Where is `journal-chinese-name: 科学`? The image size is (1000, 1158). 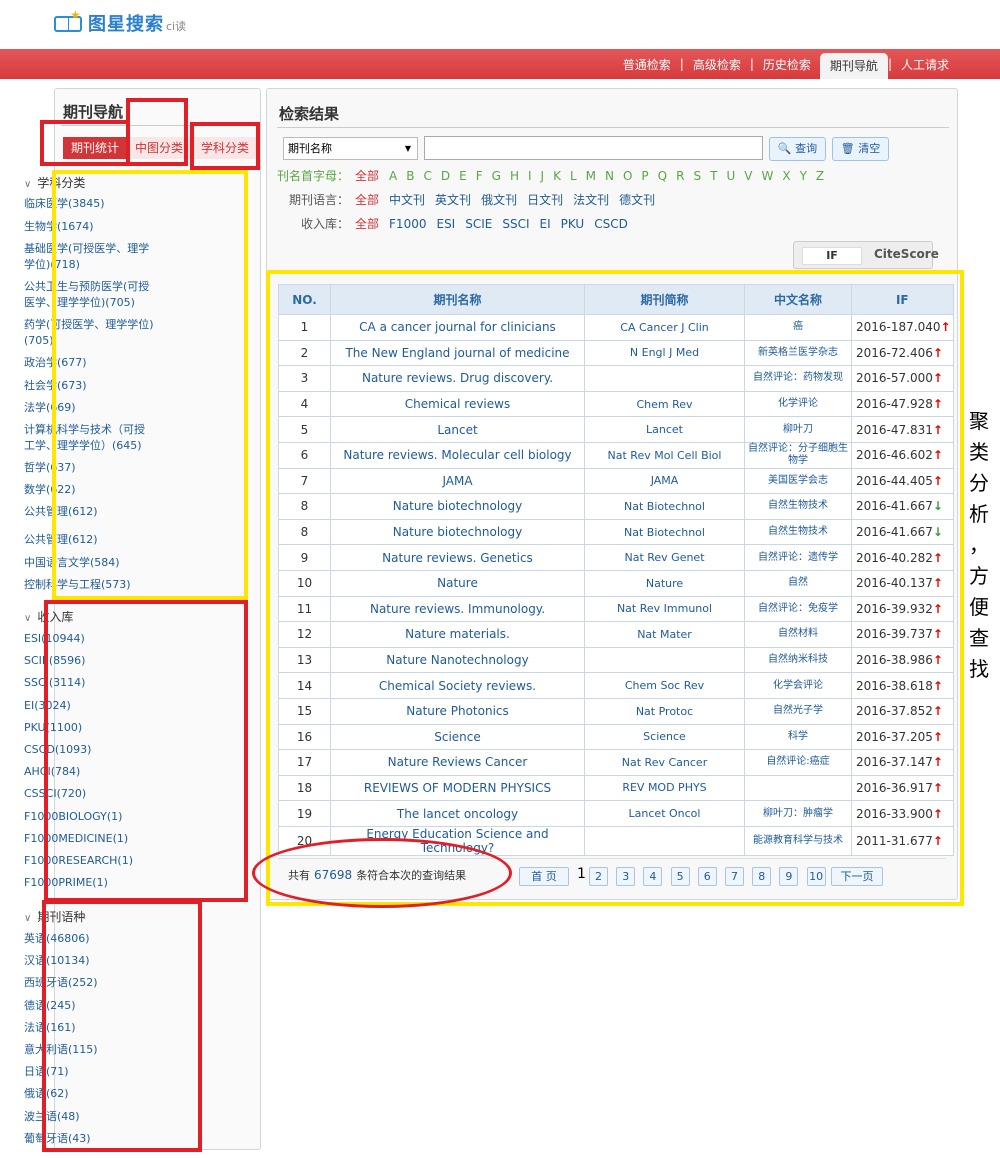
journal-chinese-name: 科学 is located at coordinates (798, 737).